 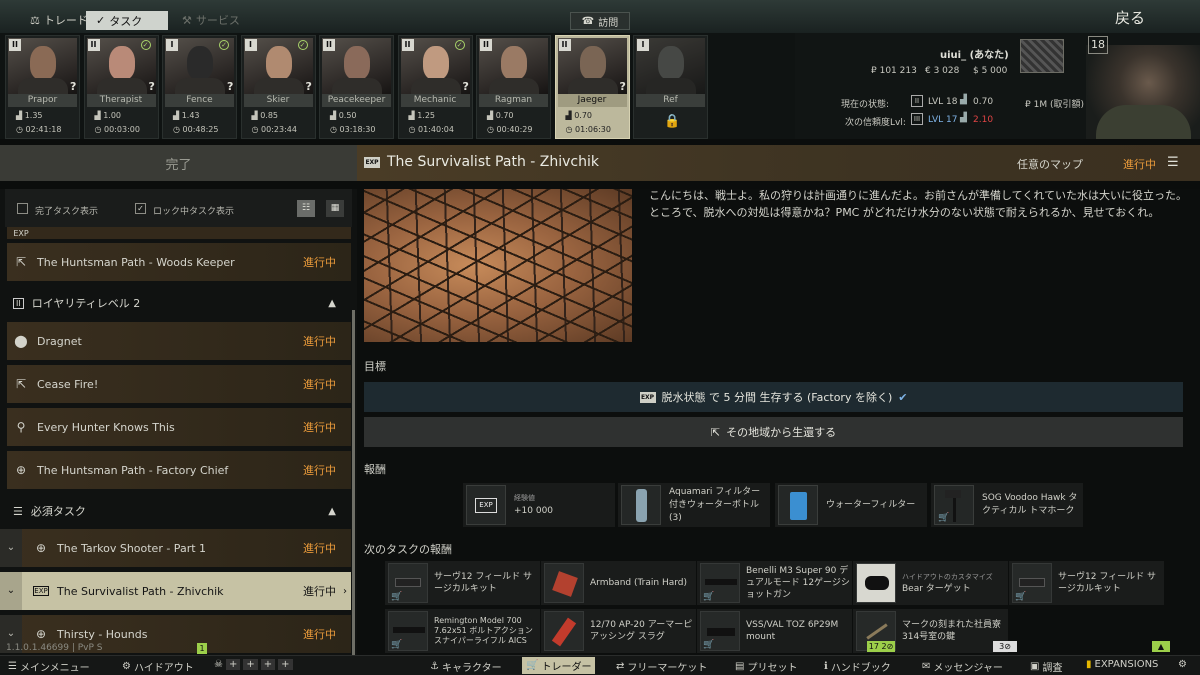 What do you see at coordinates (618, 631) in the screenshot?
I see `next-reward-item: 12/70 AP-20 アーマーピアッシング スラグ` at bounding box center [618, 631].